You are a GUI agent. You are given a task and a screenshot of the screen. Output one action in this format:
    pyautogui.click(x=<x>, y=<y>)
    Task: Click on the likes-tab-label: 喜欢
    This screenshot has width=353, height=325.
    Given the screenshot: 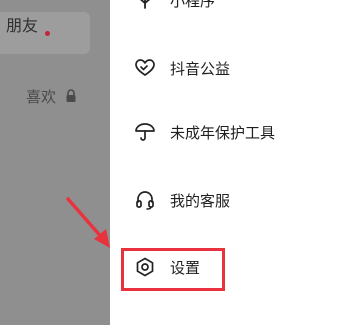 What is the action you would take?
    pyautogui.click(x=41, y=96)
    